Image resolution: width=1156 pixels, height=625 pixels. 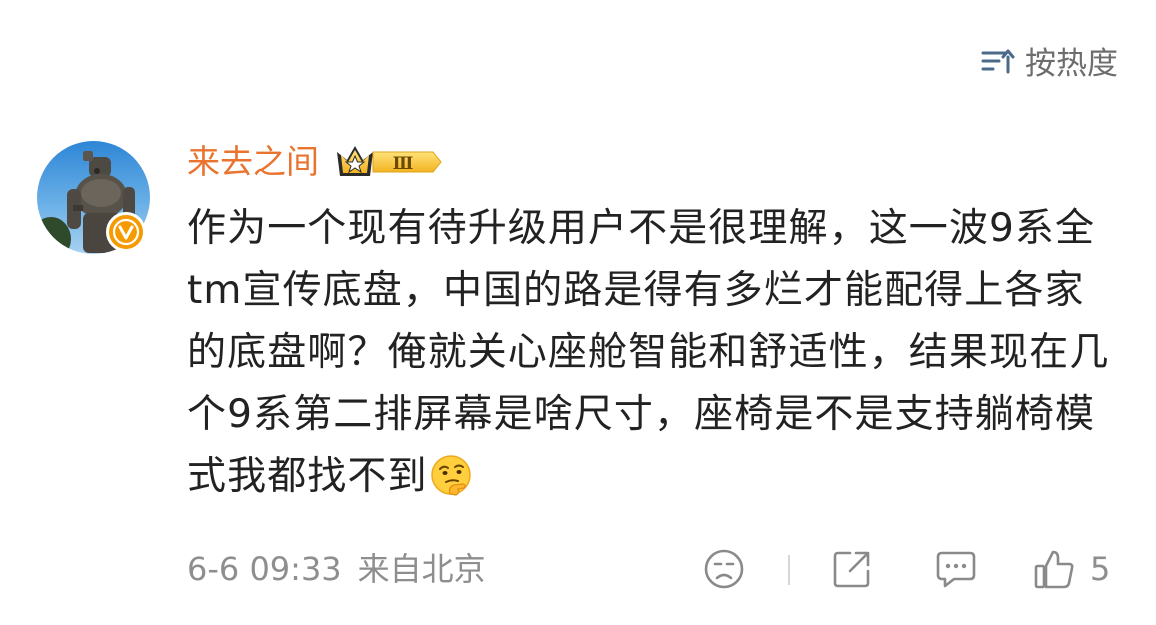 I want to click on level-badge: Ⅲ, so click(x=389, y=162).